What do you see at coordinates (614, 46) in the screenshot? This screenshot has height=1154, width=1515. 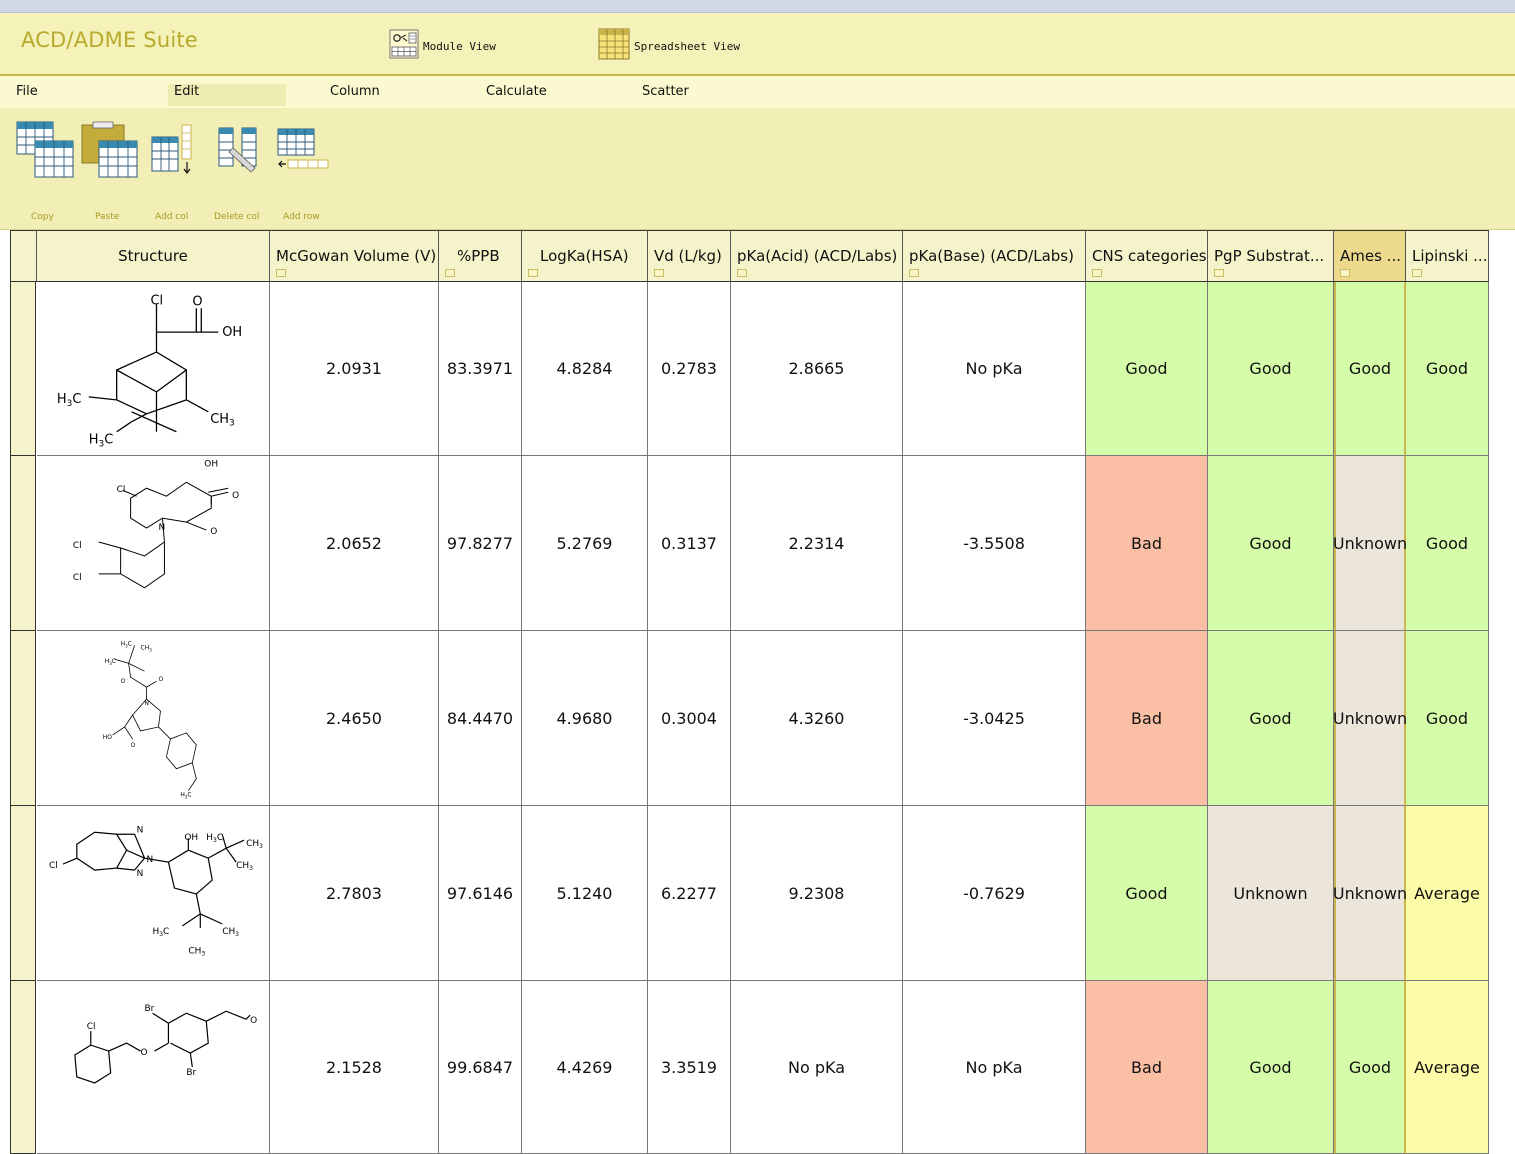 I see `spreadsheet-view-icon` at bounding box center [614, 46].